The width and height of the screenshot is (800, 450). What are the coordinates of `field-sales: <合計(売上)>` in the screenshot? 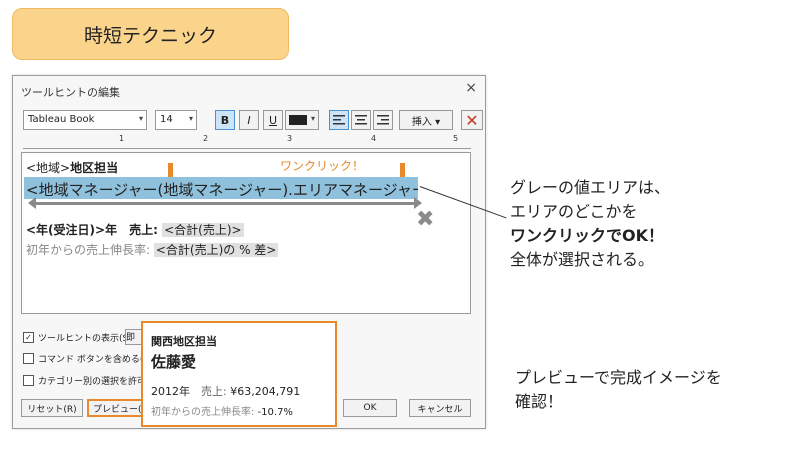 It's located at (203, 230).